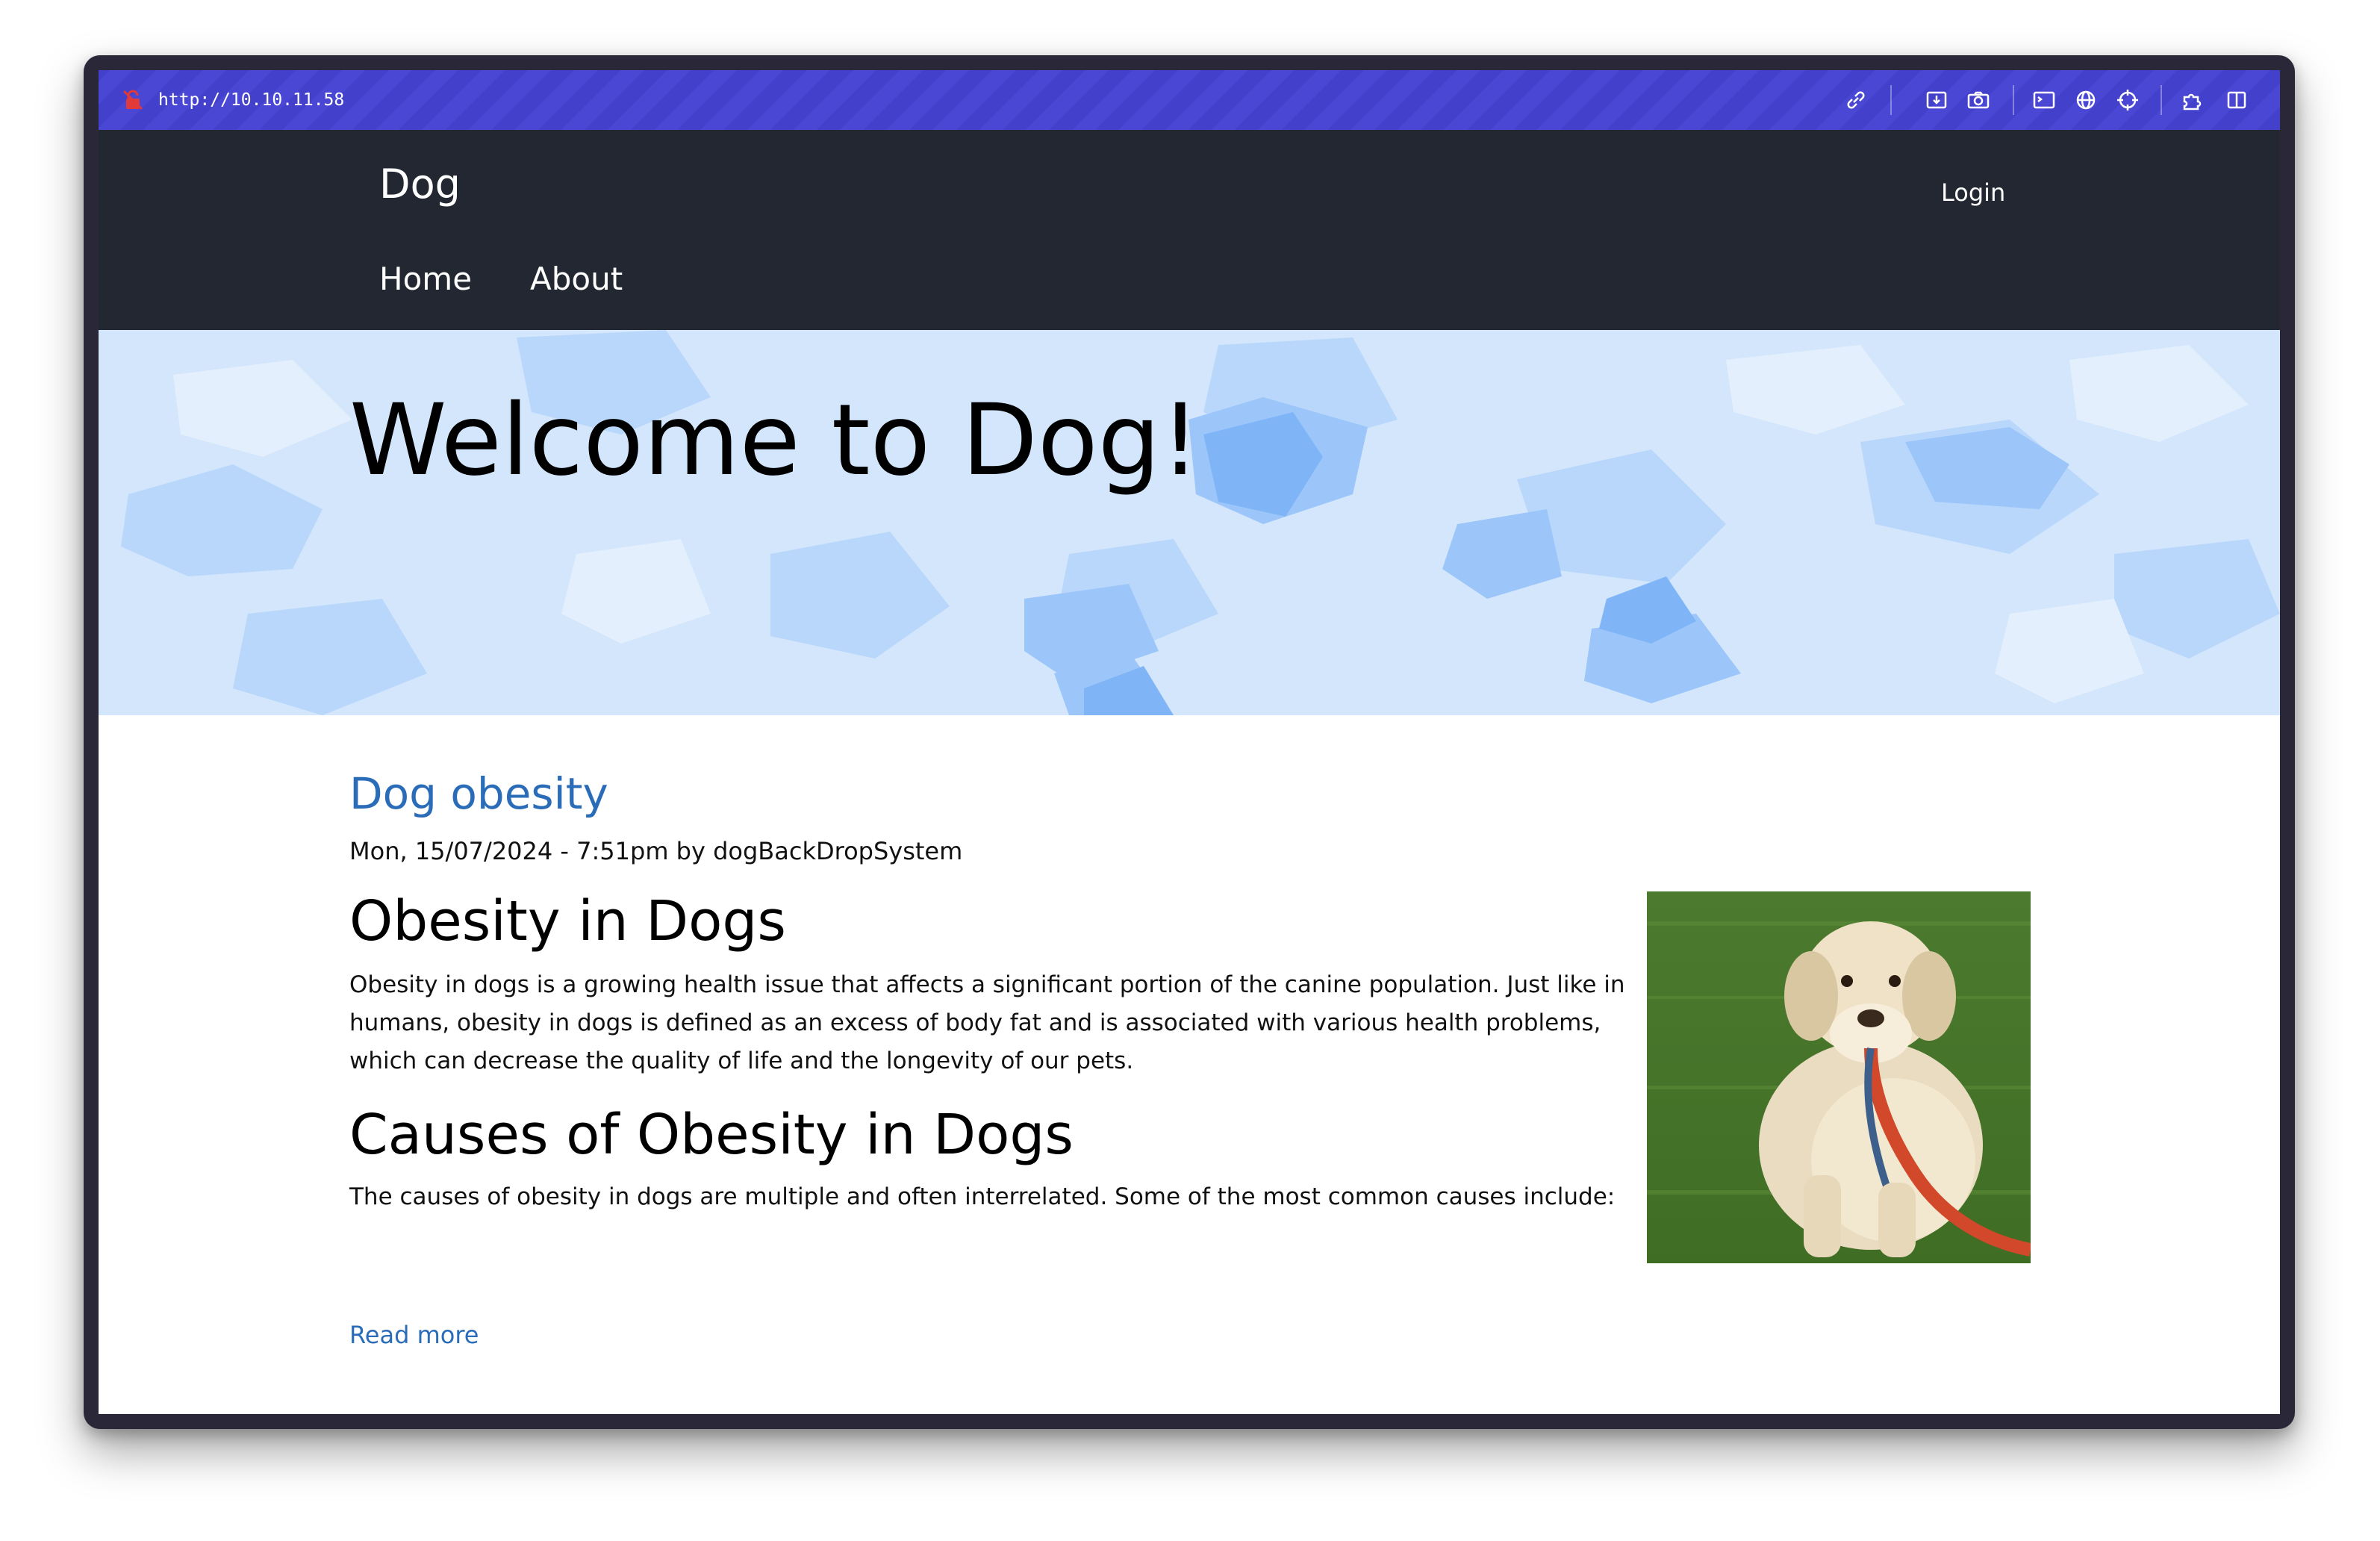 The height and width of the screenshot is (1541, 2380). I want to click on read-more-link: Read more, so click(414, 1335).